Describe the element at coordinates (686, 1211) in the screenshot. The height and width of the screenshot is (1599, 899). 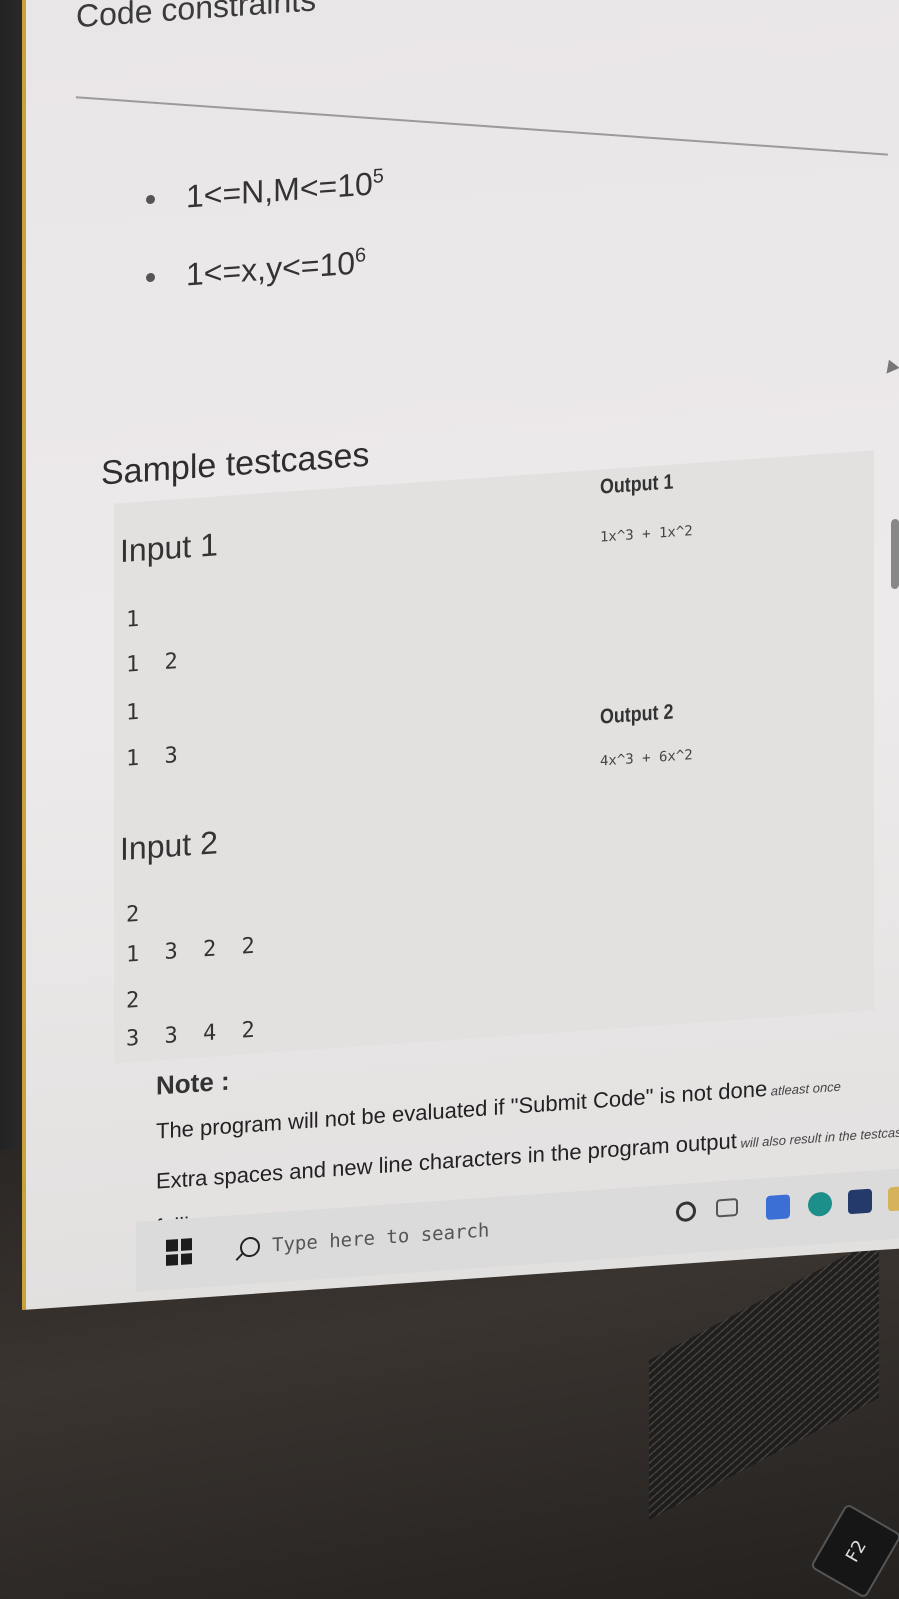
I see `cortana-icon` at that location.